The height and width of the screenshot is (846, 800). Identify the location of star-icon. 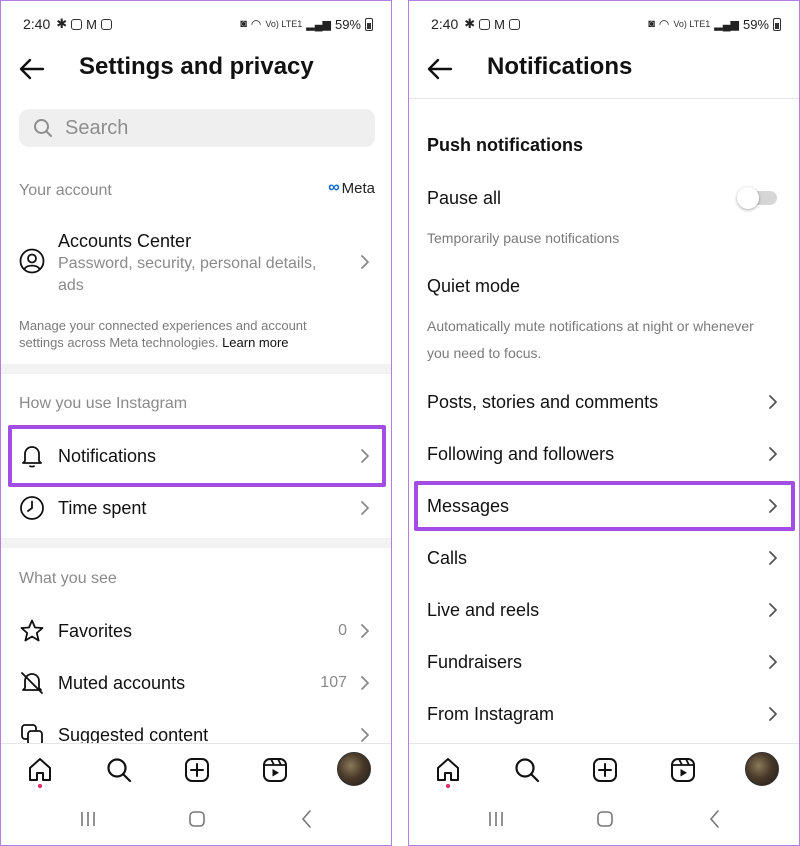
(32, 630).